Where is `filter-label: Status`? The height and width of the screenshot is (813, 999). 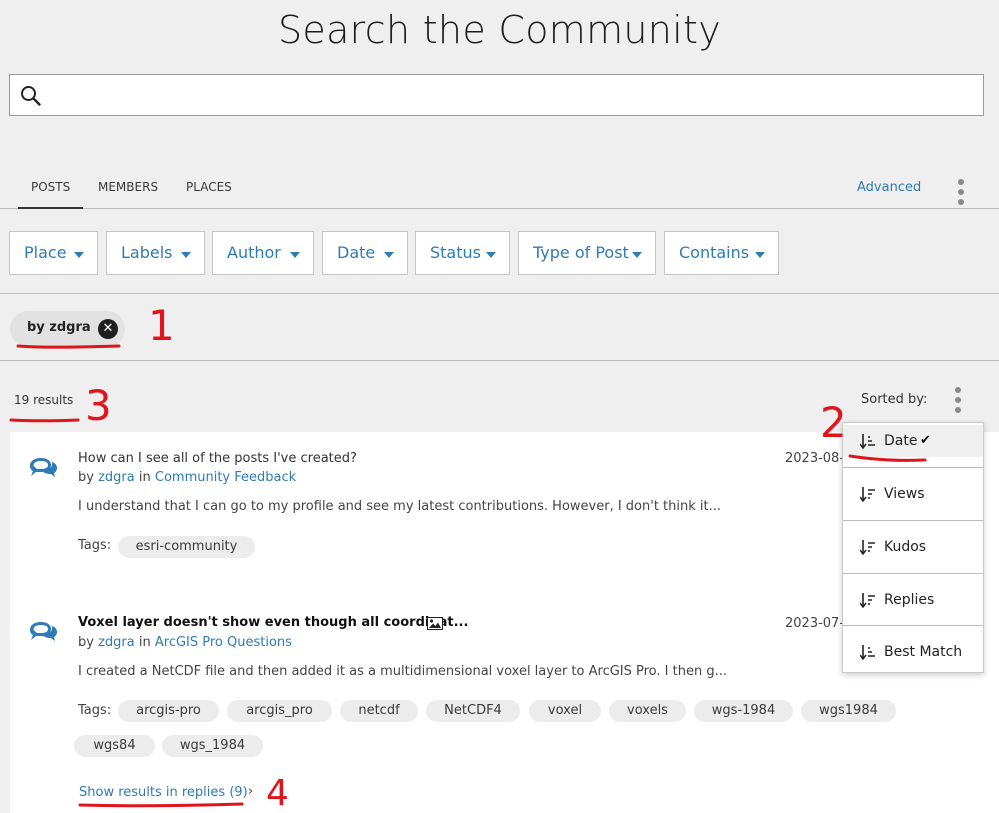
filter-label: Status is located at coordinates (455, 252).